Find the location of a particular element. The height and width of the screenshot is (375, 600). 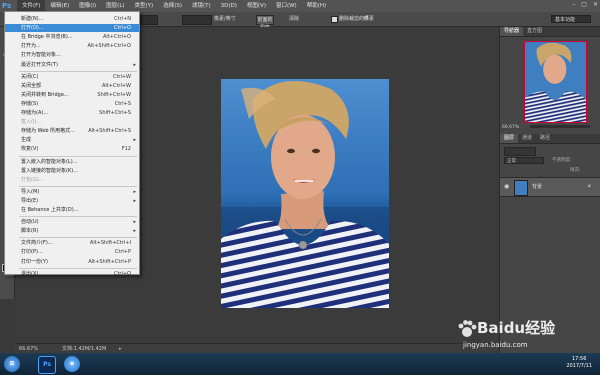

taskbar-photoshop-icon: Ps is located at coordinates (47, 365).